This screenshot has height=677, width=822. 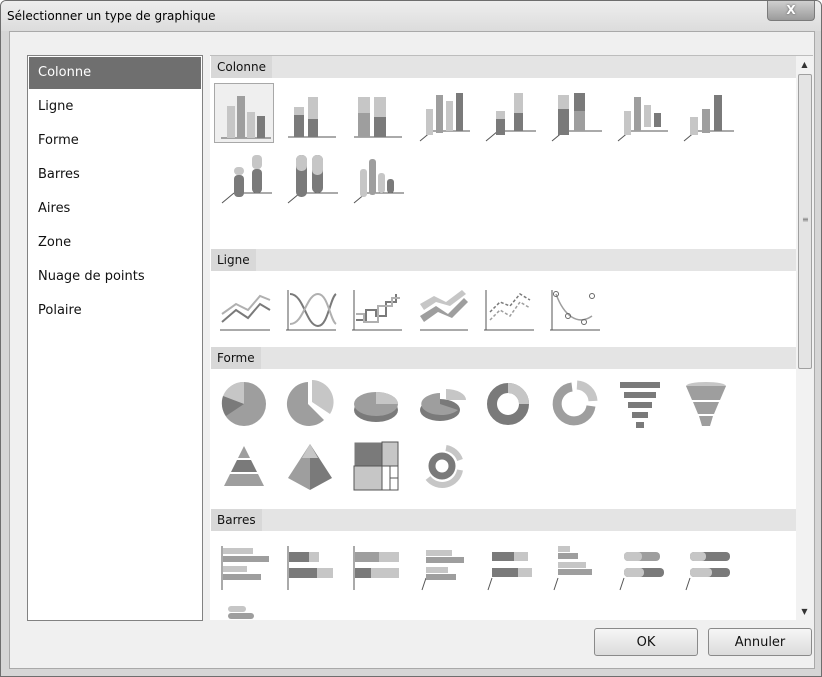 What do you see at coordinates (244, 566) in the screenshot?
I see `clustered-bar-icon` at bounding box center [244, 566].